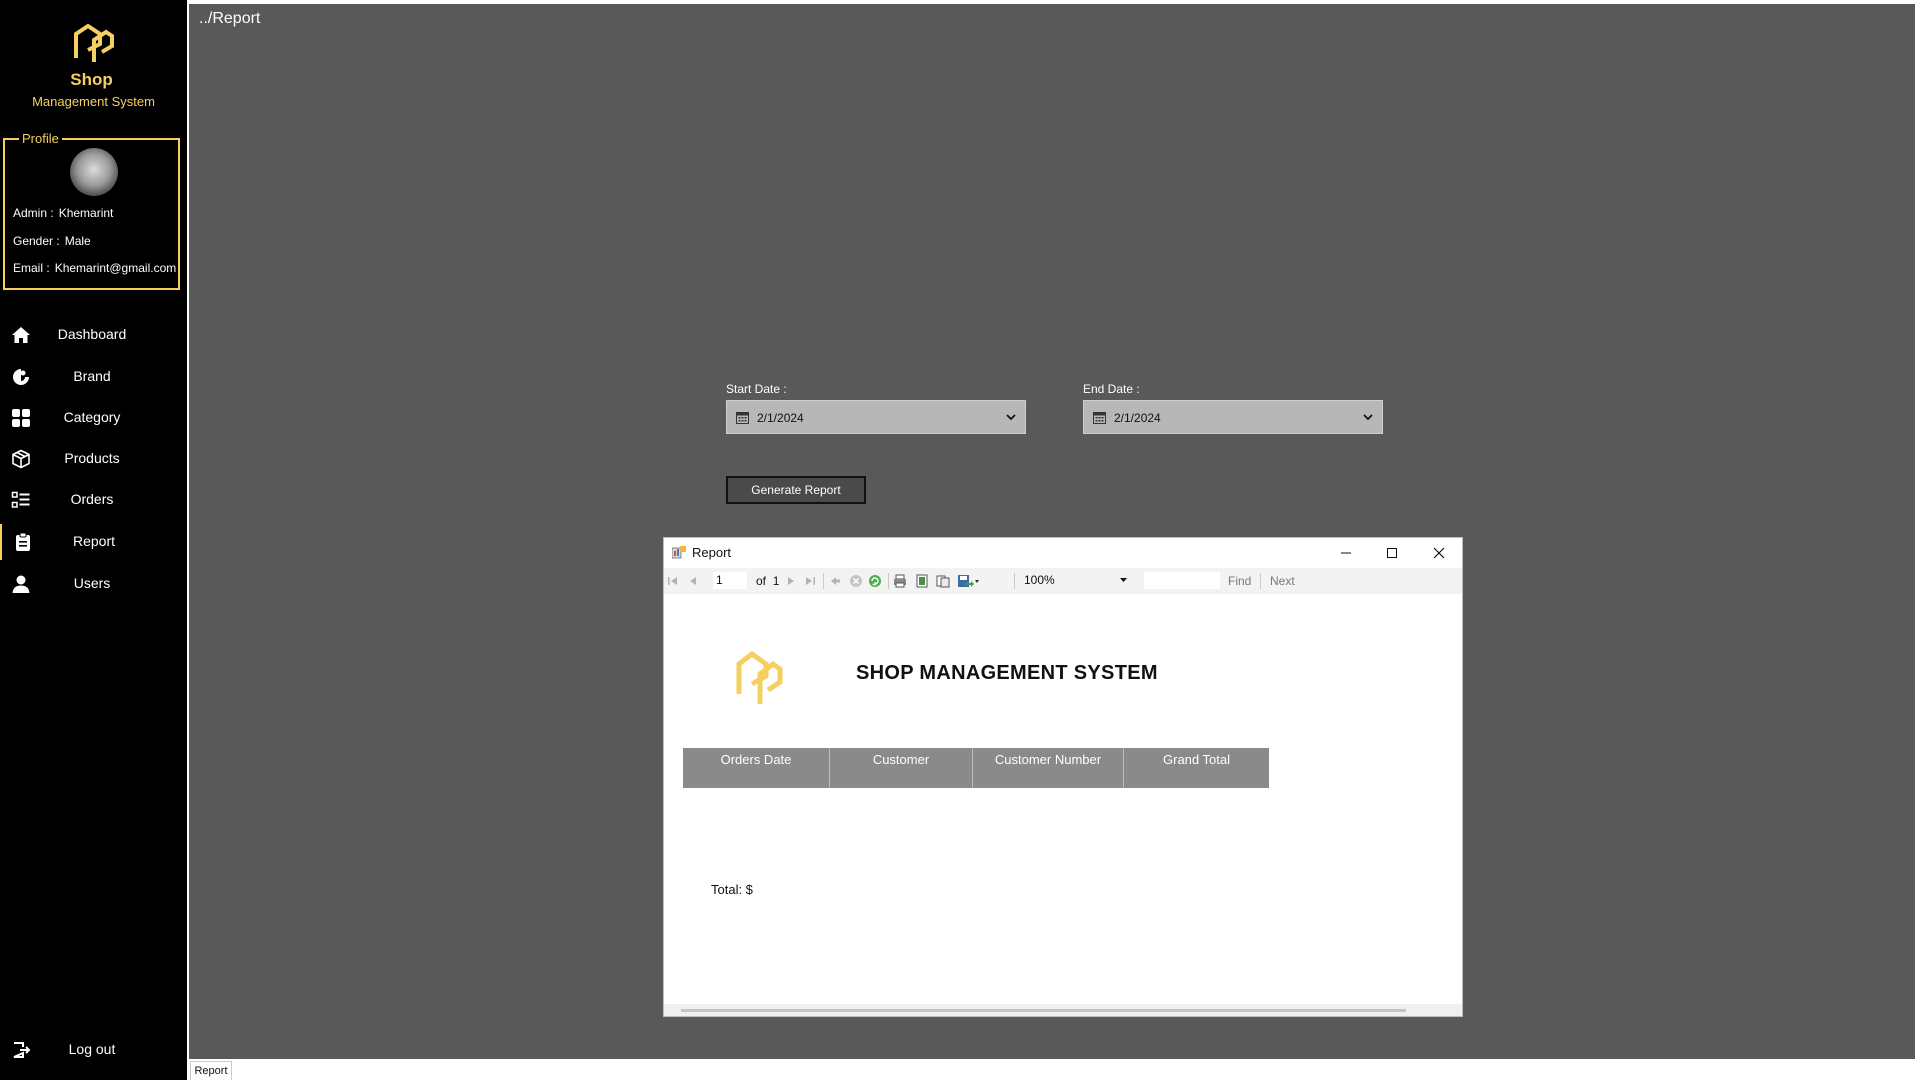  Describe the element at coordinates (875, 581) in the screenshot. I see `refresh-icon` at that location.